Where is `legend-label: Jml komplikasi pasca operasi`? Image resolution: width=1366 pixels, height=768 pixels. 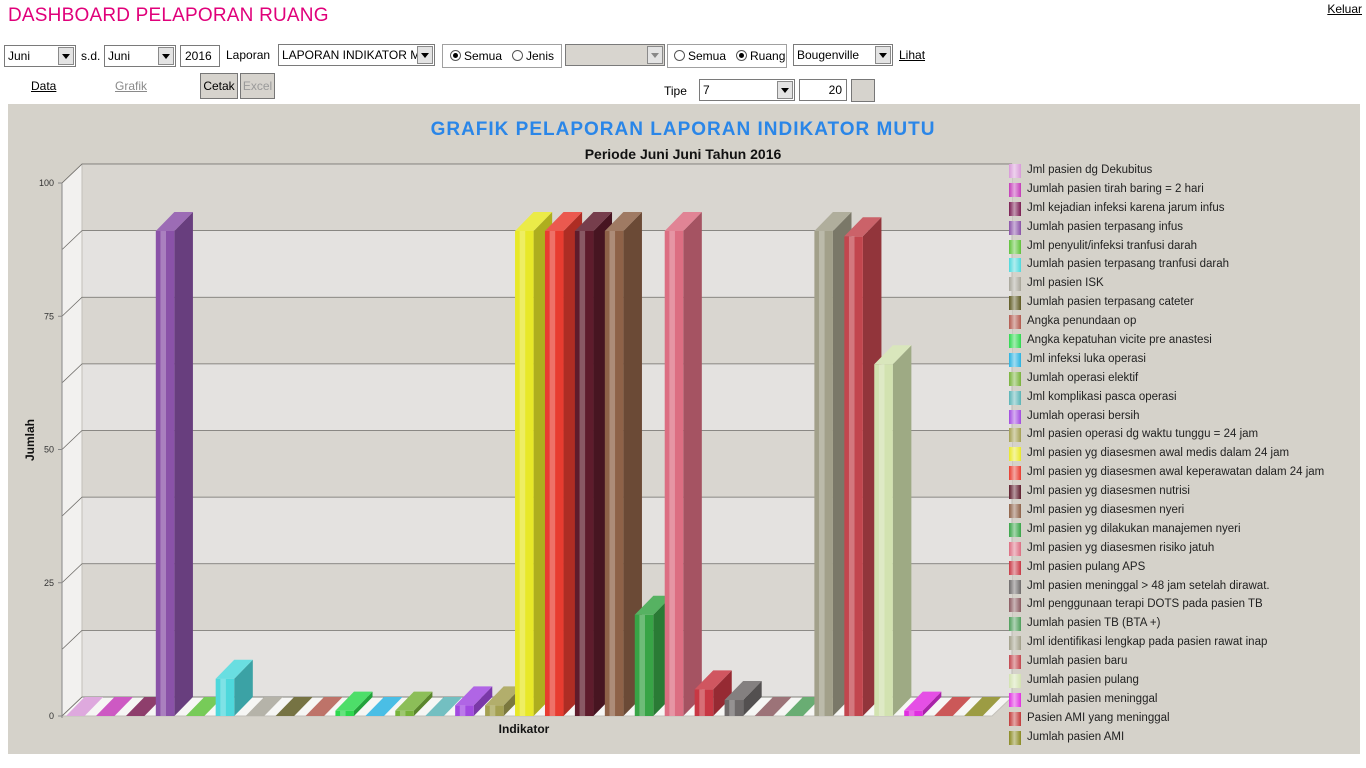 legend-label: Jml komplikasi pasca operasi is located at coordinates (1102, 396).